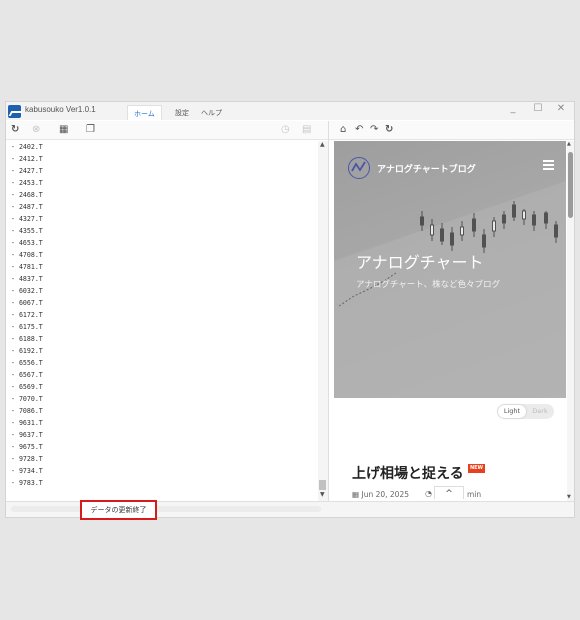 This screenshot has width=580, height=620. I want to click on list-item: - 6067.T, so click(162, 303).